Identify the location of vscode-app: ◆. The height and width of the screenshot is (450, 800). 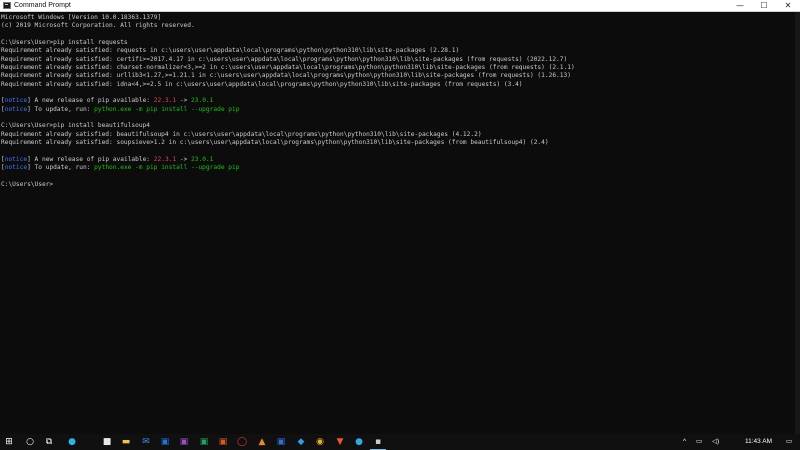
(301, 442).